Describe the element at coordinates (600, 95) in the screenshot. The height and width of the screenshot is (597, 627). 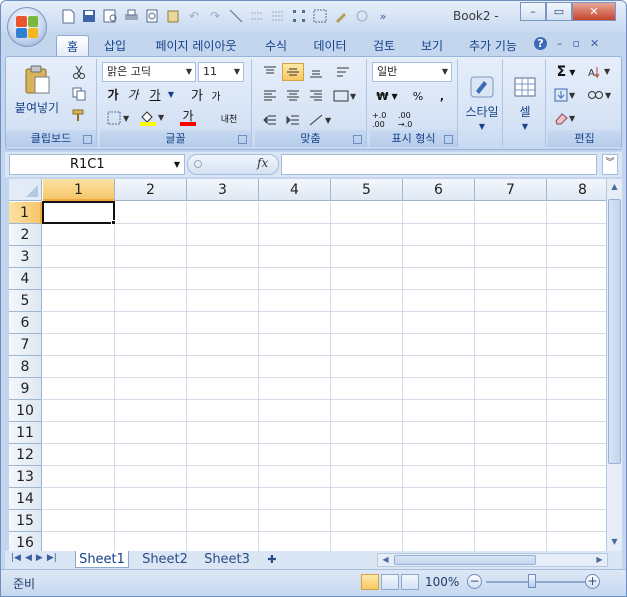
I see `find-select-icon: ▼` at that location.